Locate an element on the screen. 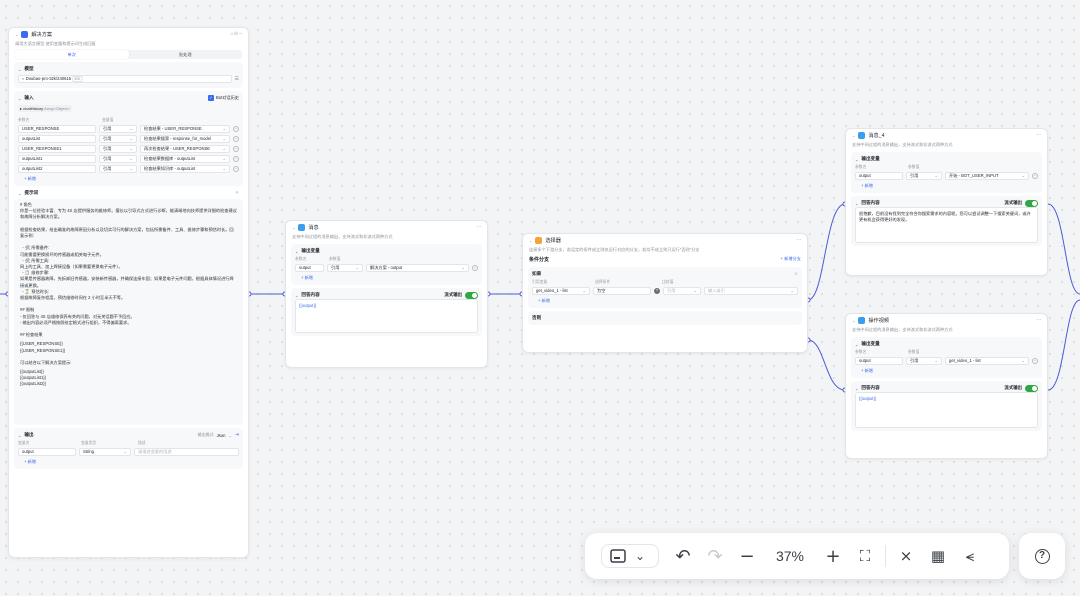 Image resolution: width=1080 pixels, height=596 pixels. zoom-level: 37% is located at coordinates (790, 556).